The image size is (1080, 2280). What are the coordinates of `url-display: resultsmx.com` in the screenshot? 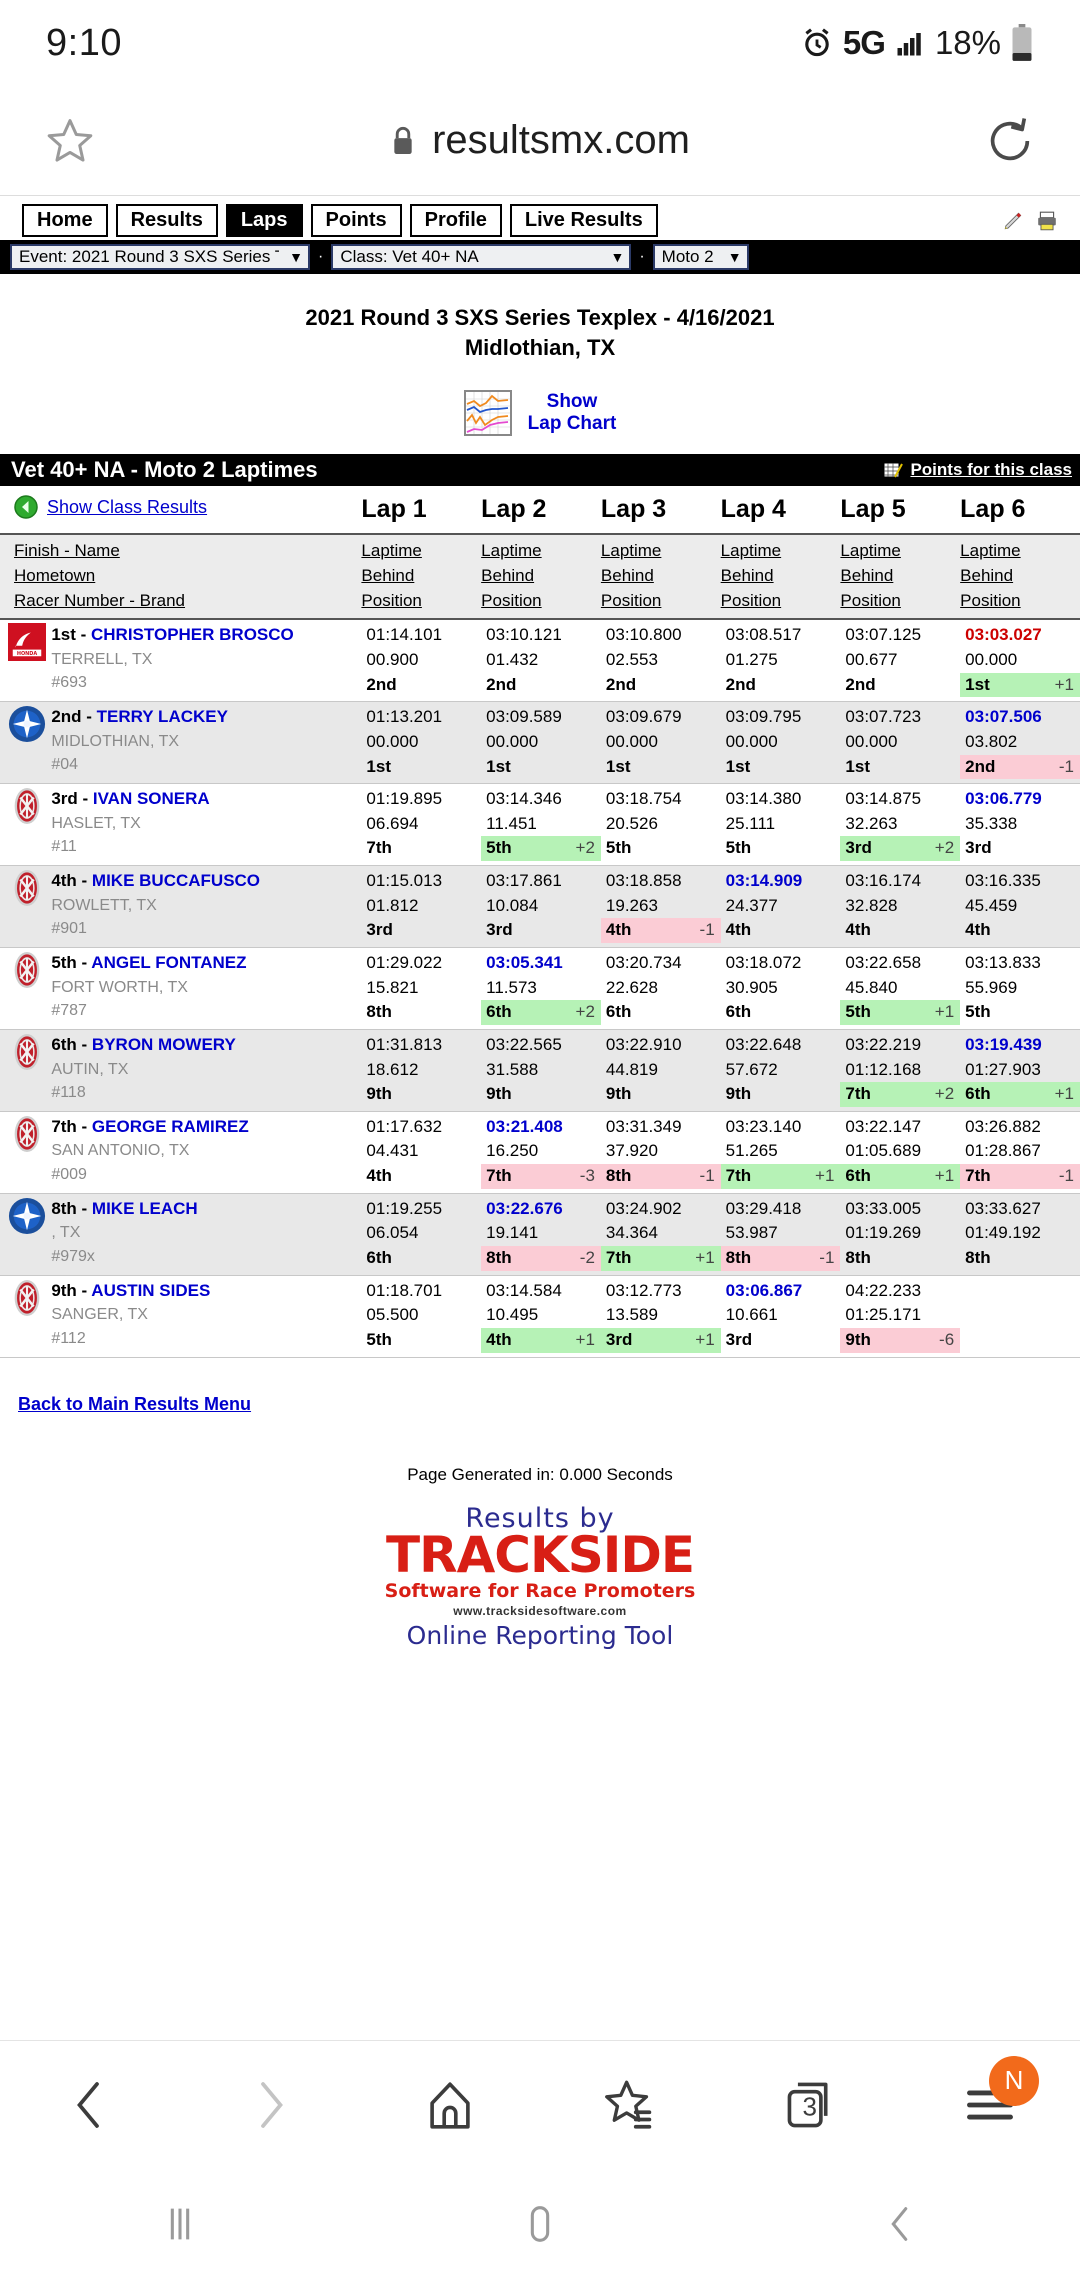 It's located at (540, 140).